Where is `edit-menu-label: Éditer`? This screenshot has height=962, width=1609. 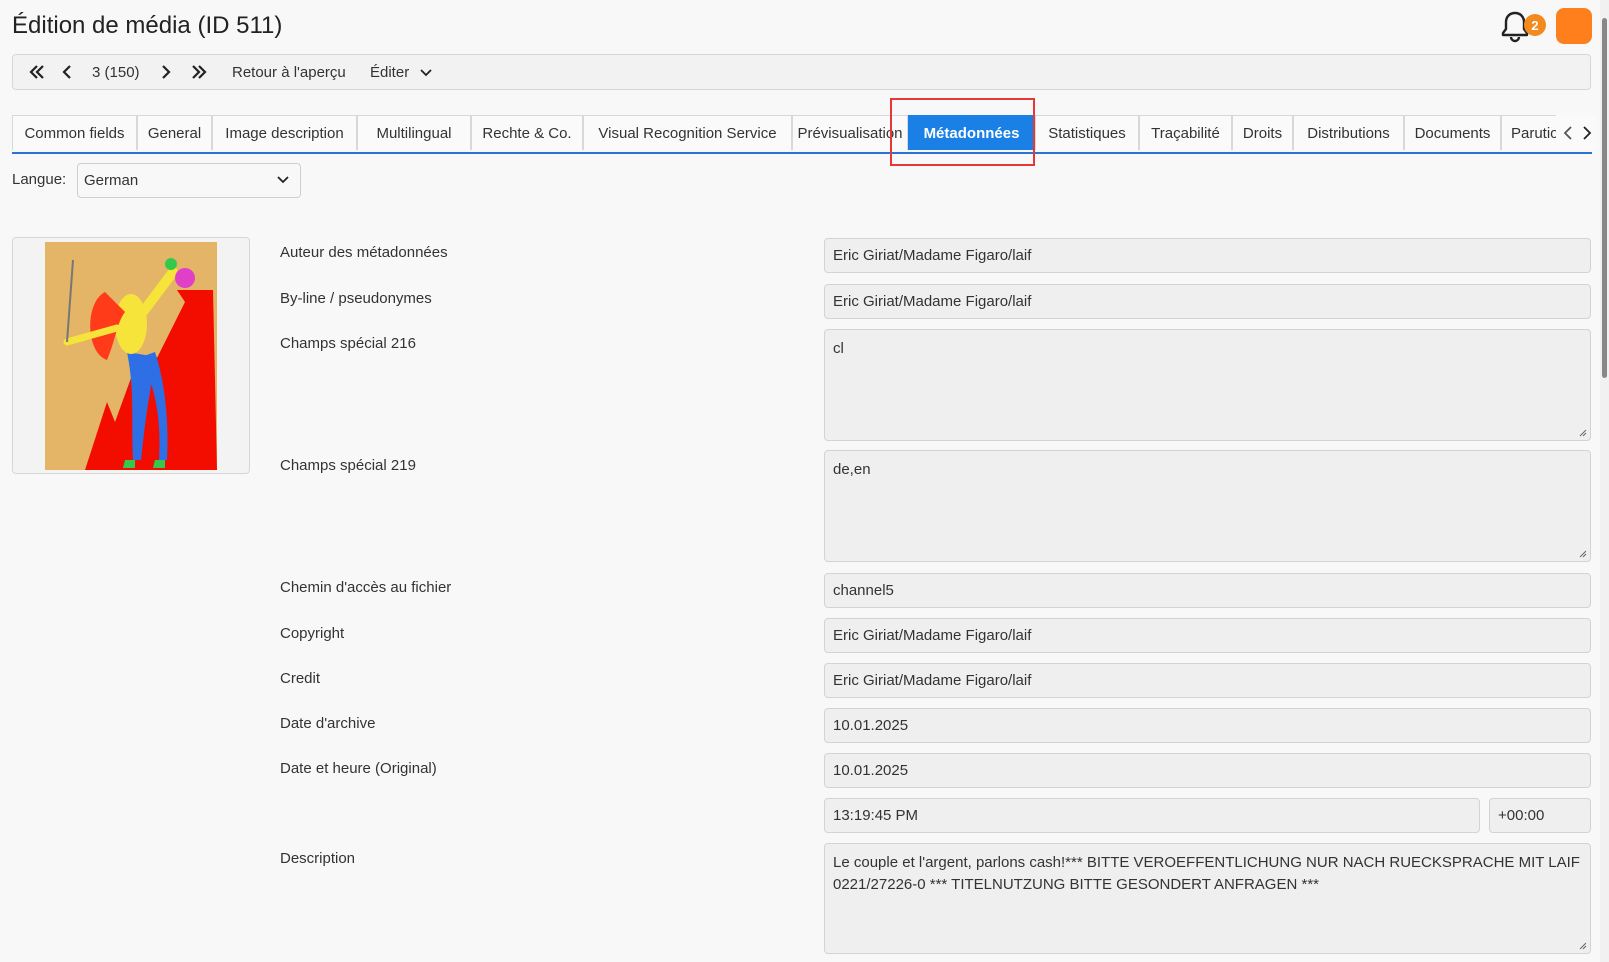 edit-menu-label: Éditer is located at coordinates (390, 72).